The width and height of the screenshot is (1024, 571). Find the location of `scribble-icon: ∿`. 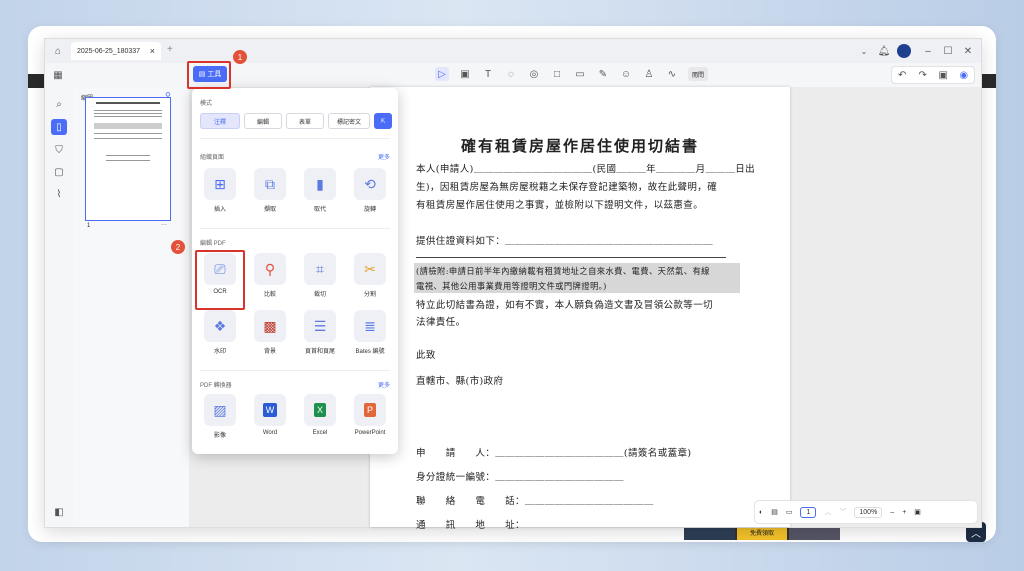

scribble-icon: ∿ is located at coordinates (672, 74).